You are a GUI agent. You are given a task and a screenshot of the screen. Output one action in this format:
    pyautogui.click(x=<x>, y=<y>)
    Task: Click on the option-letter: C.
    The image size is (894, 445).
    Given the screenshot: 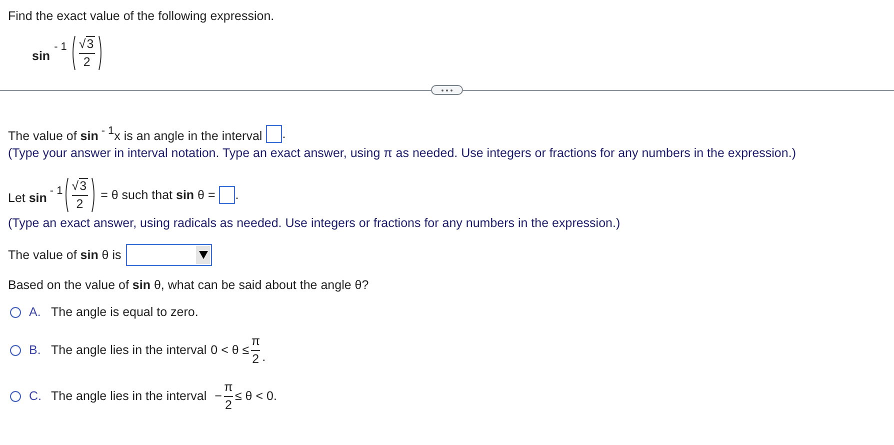 What is the action you would take?
    pyautogui.click(x=35, y=396)
    